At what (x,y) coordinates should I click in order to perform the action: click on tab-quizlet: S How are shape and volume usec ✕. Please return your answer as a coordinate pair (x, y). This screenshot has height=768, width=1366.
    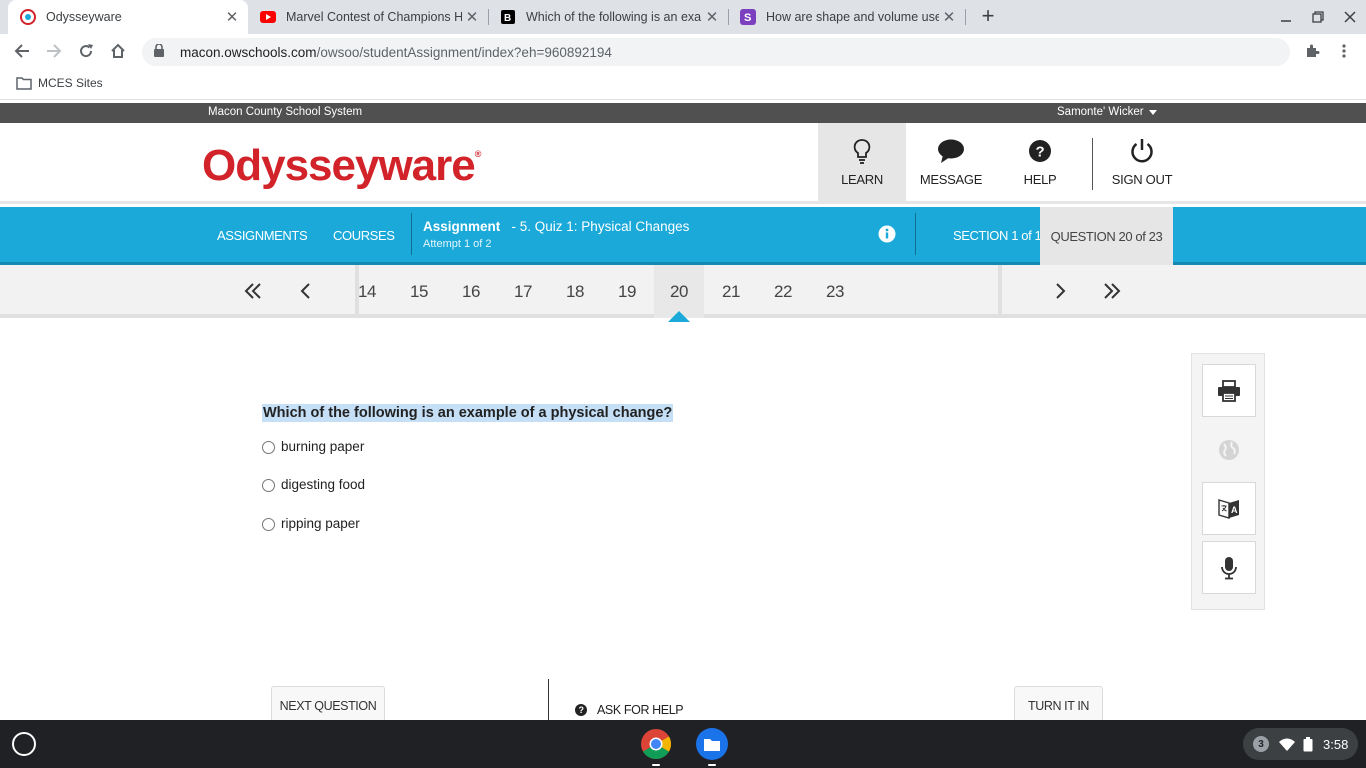
    Looking at the image, I should click on (846, 17).